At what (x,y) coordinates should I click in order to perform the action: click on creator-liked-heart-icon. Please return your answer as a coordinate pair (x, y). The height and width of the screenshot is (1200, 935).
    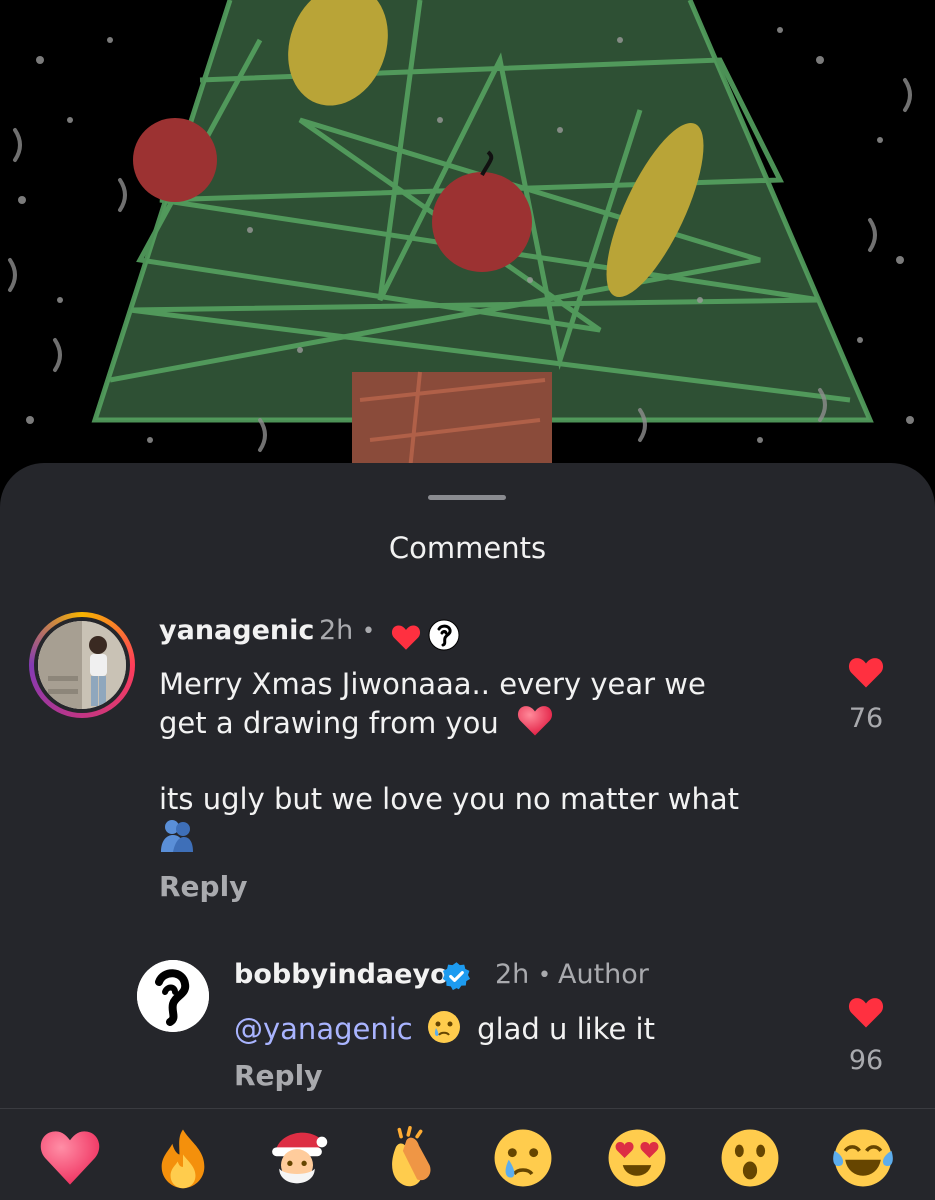
    Looking at the image, I should click on (406, 637).